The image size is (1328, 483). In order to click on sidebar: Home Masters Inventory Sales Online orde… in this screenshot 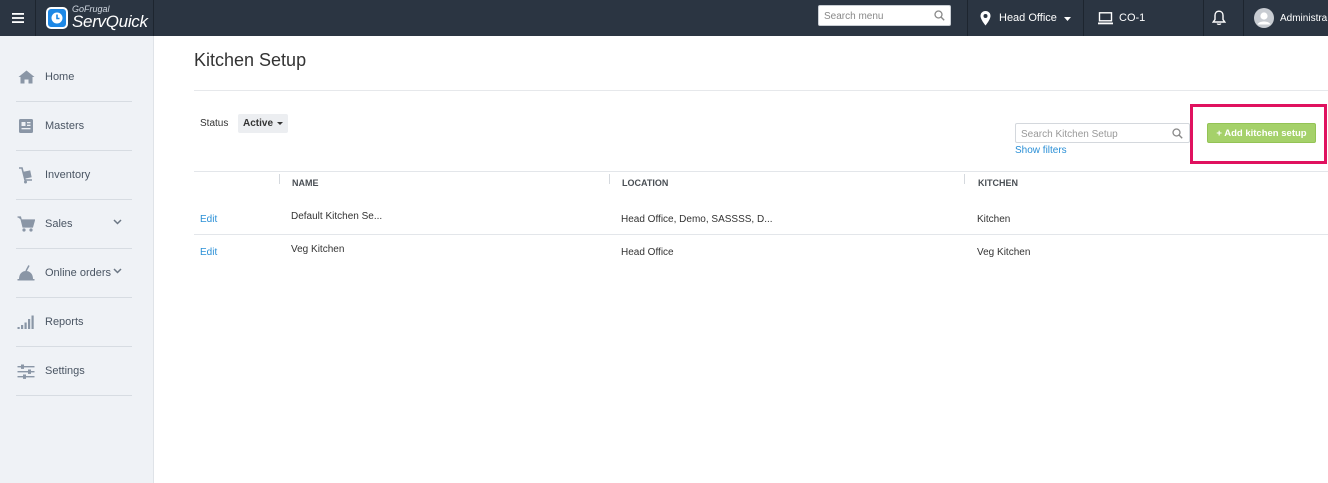, I will do `click(77, 259)`.